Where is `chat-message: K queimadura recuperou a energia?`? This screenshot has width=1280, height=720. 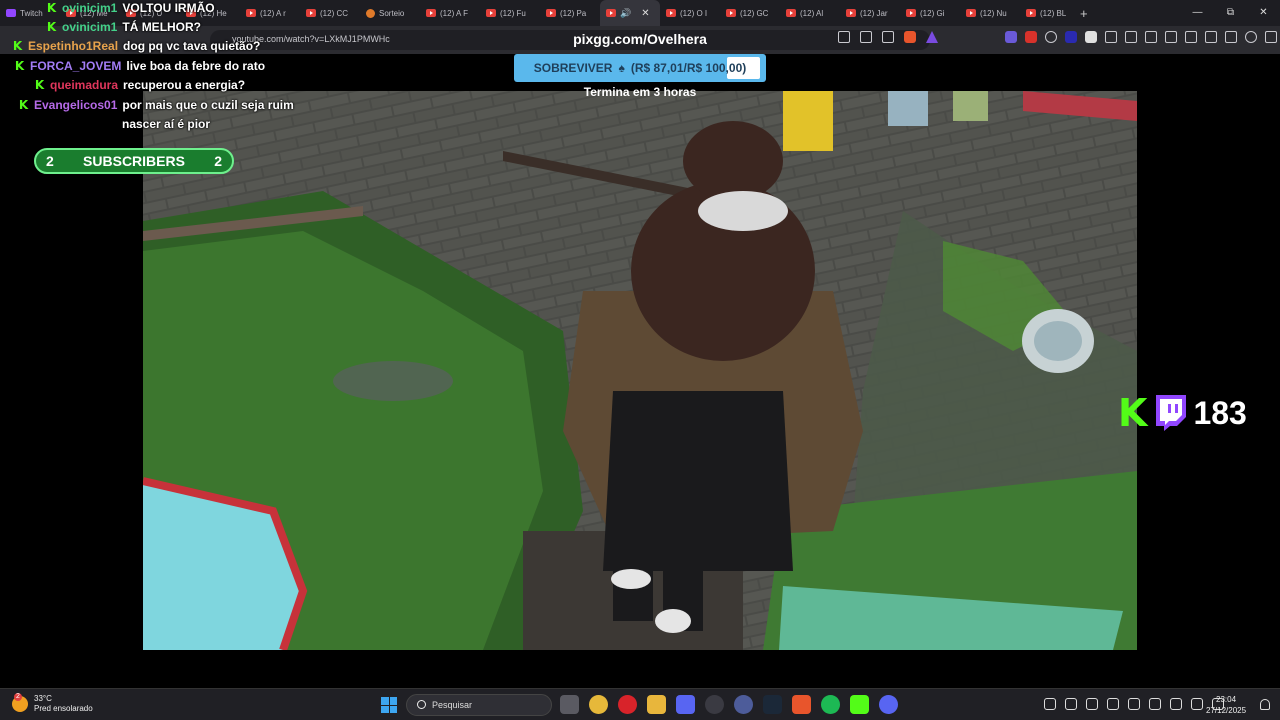
chat-message: K queimadura recuperou a energia? is located at coordinates (139, 85).